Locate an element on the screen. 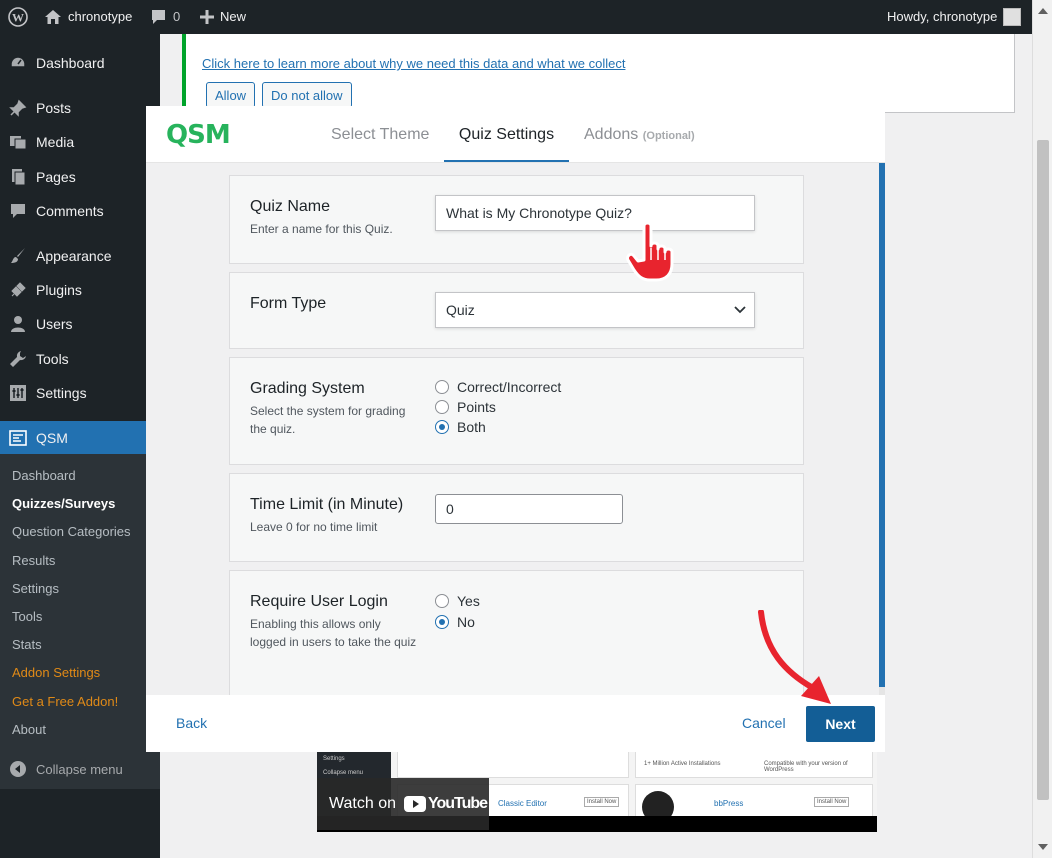  site-name-link: chronotype is located at coordinates (88, 17).